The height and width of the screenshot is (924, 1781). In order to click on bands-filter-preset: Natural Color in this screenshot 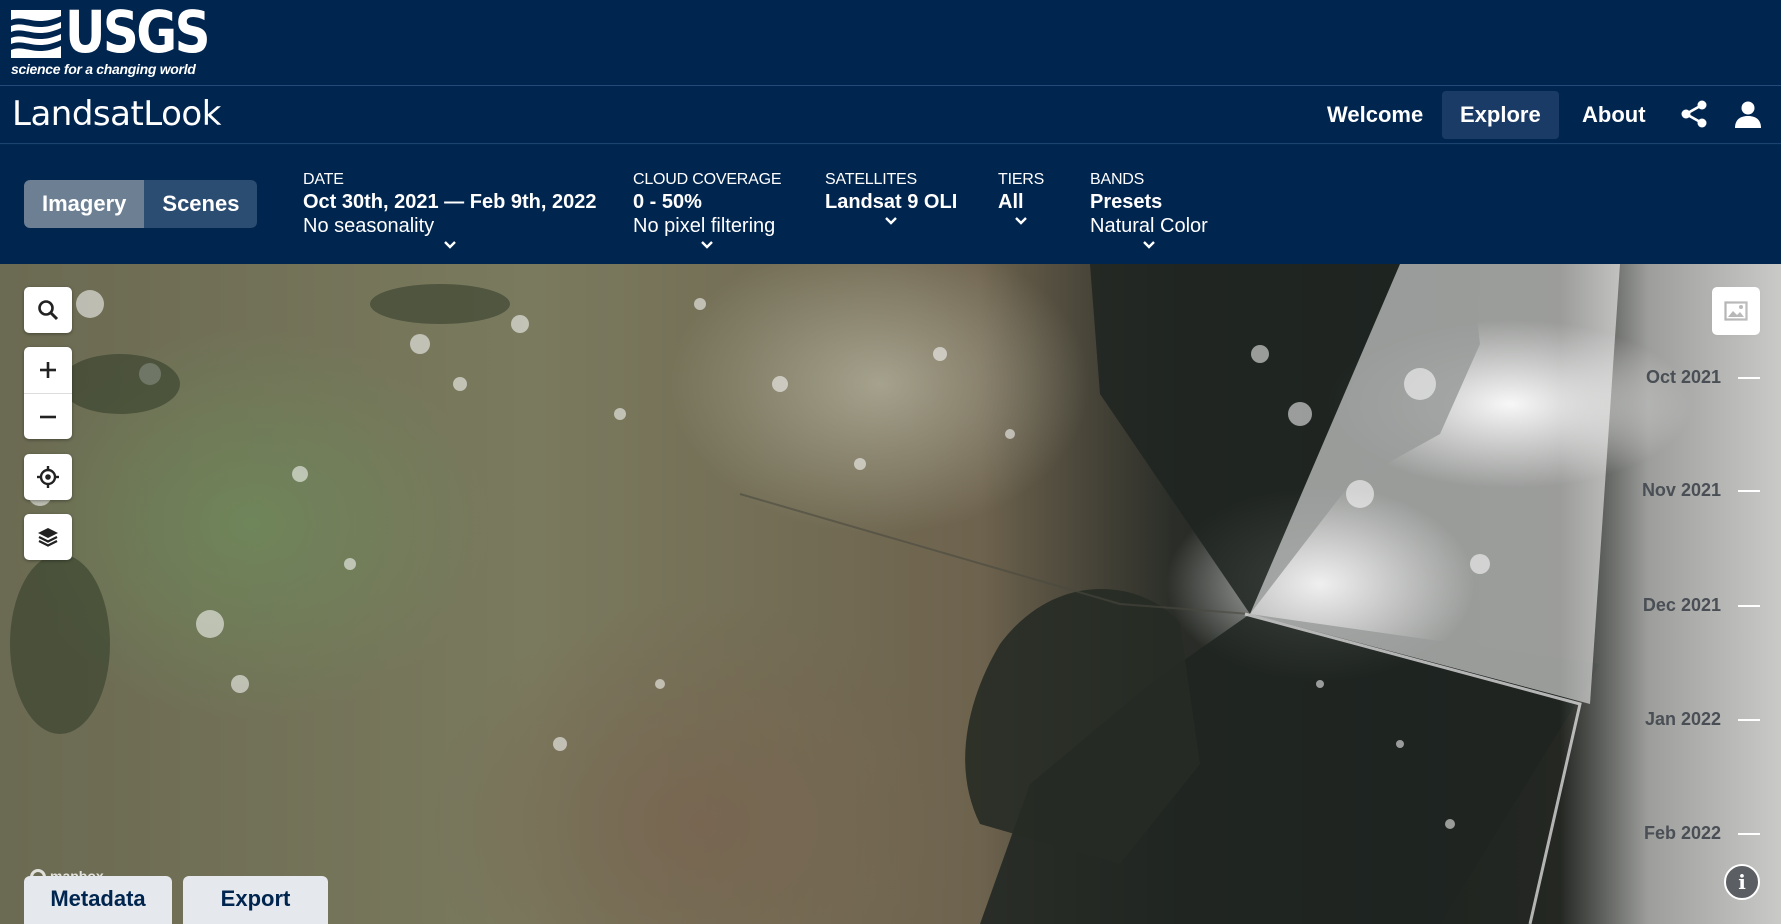, I will do `click(1149, 226)`.